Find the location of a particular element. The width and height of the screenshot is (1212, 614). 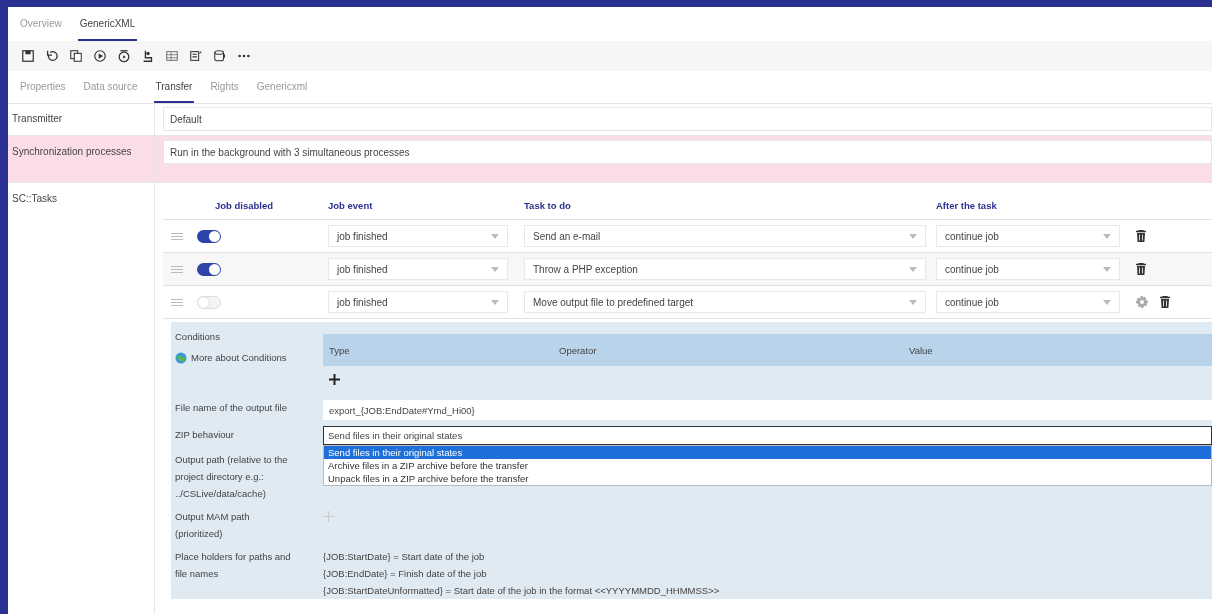

list-icon is located at coordinates (196, 56).